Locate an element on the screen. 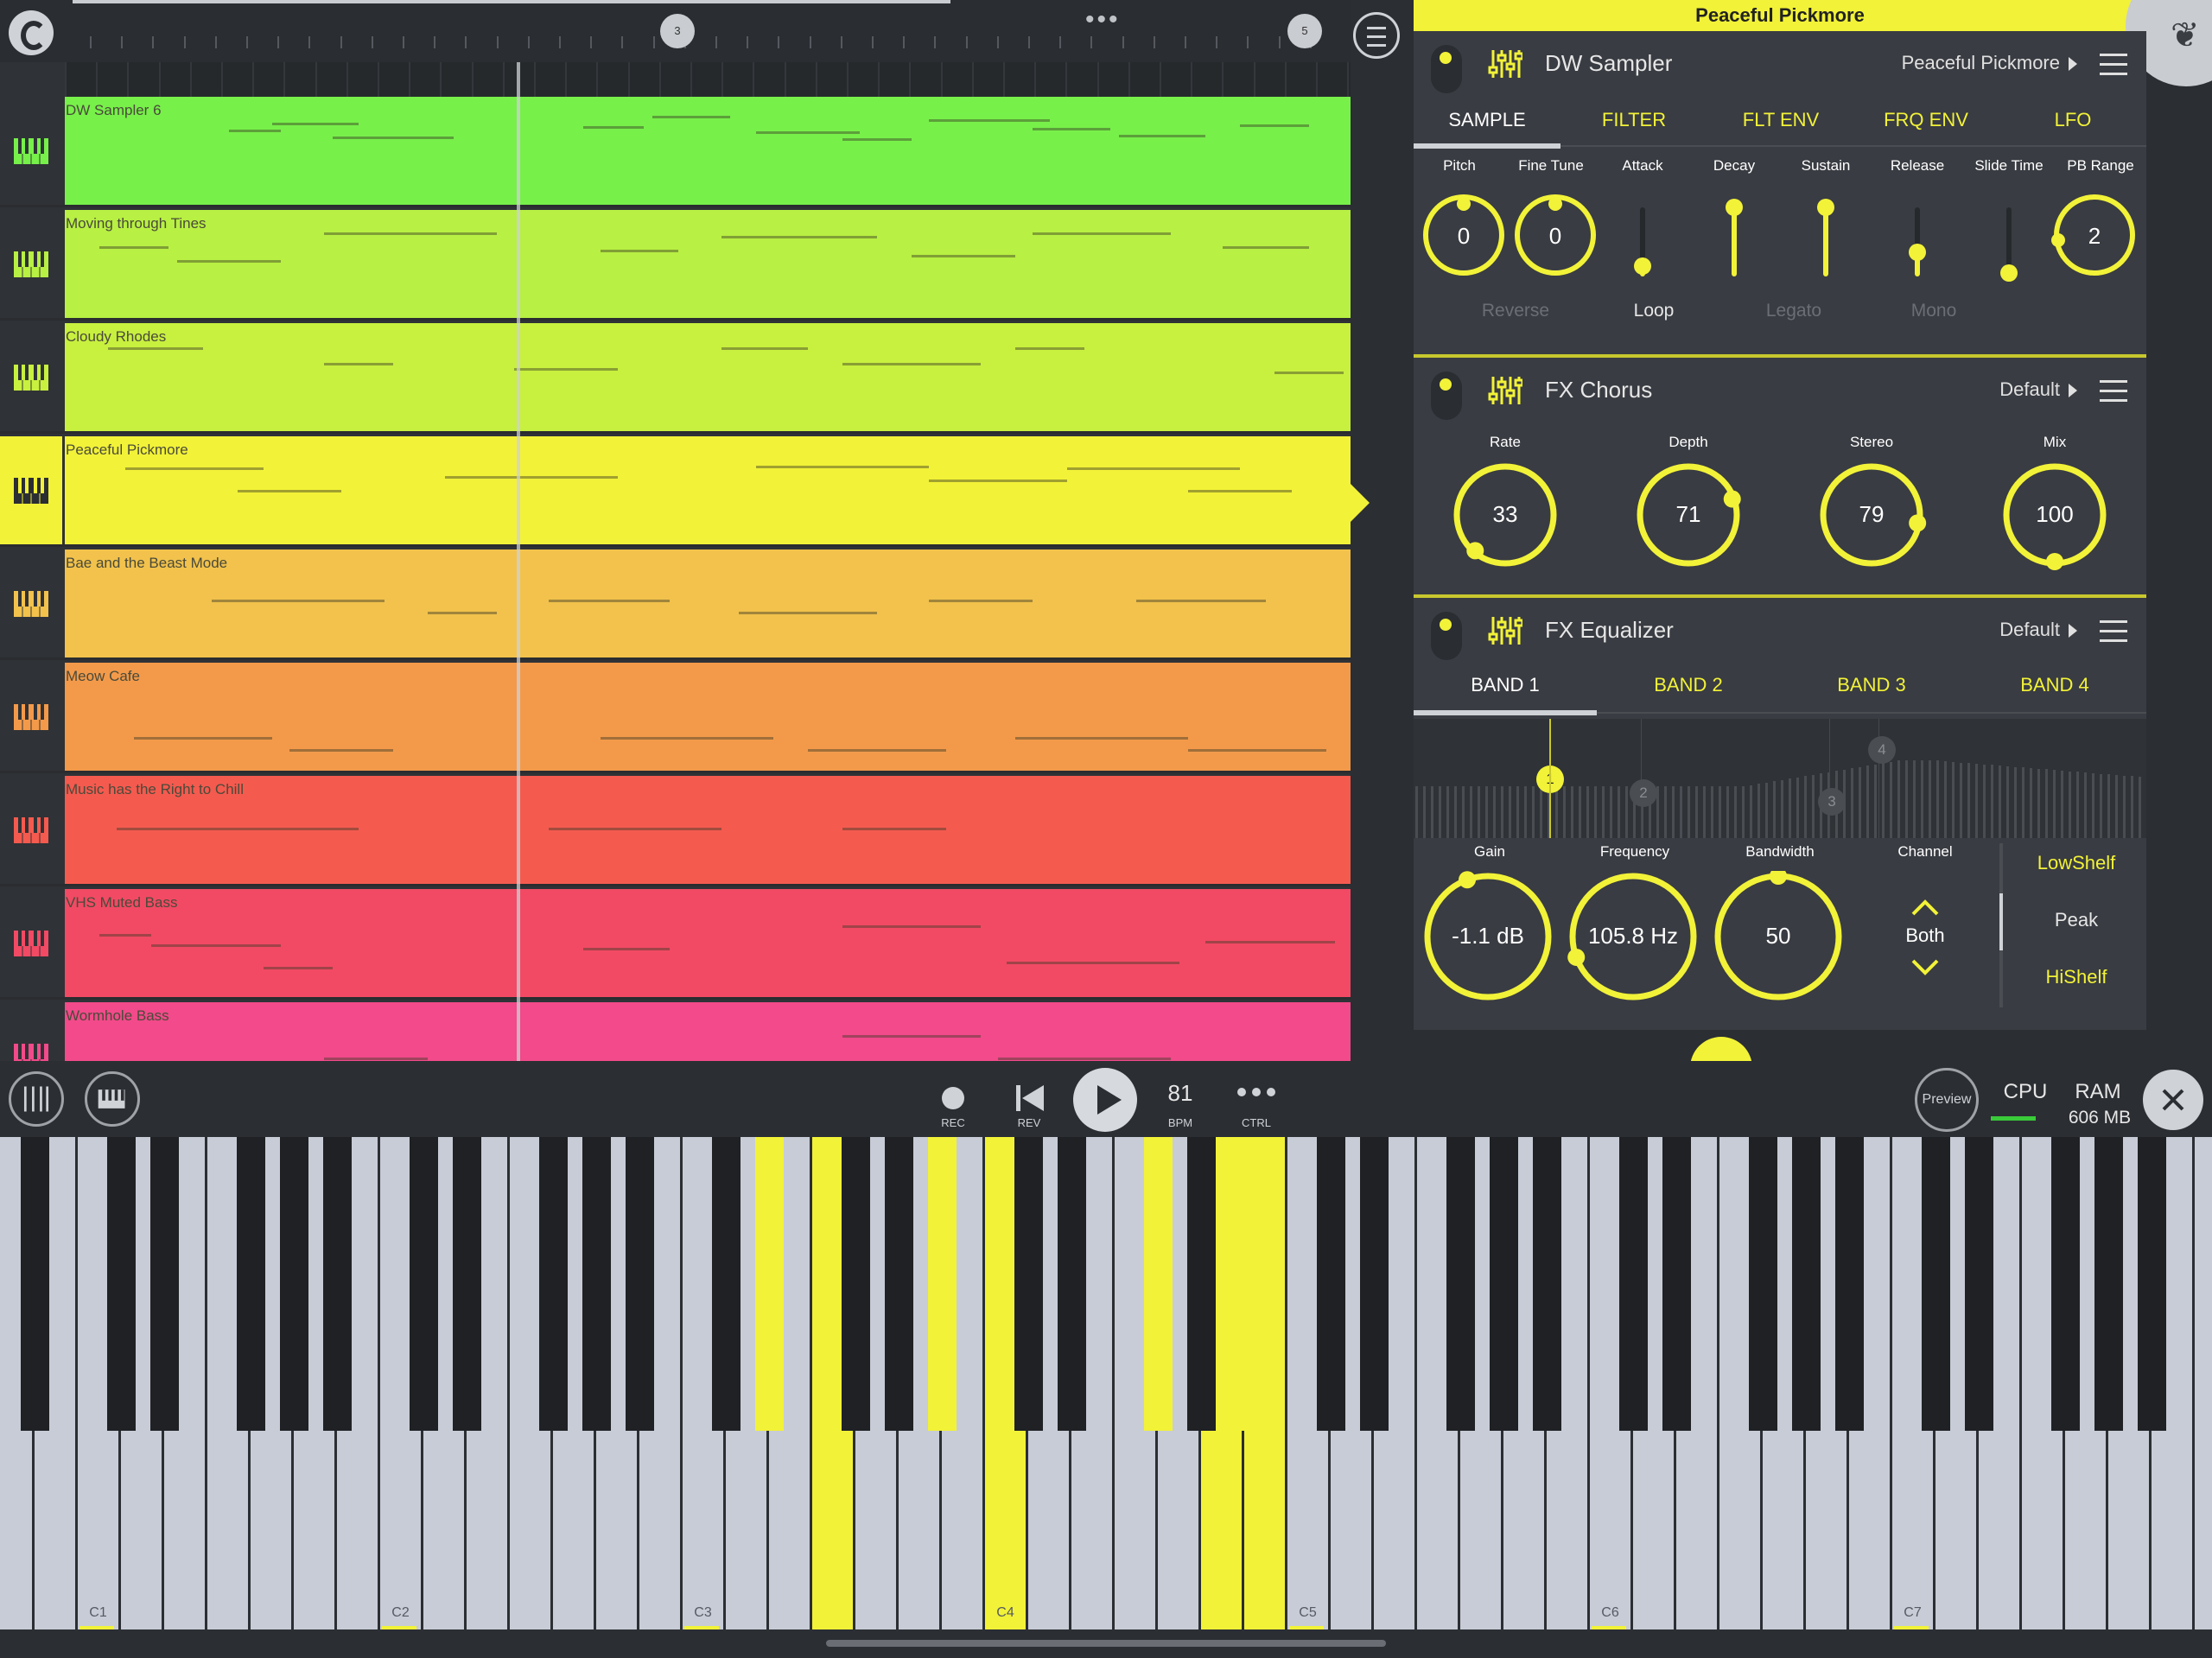  track-row: Wormhole Bass is located at coordinates (675, 1031).